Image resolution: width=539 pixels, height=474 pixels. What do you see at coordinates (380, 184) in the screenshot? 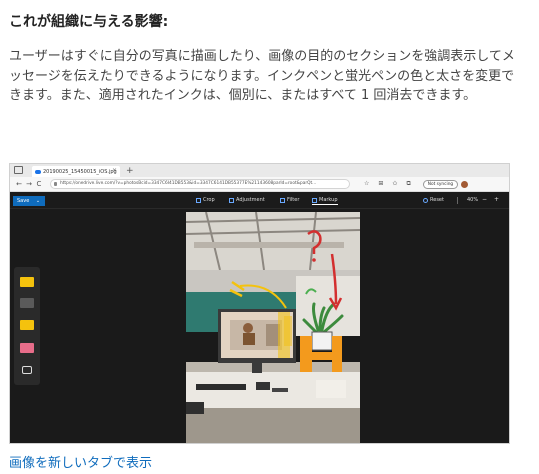
I see `split-screen-icon: ⊞` at bounding box center [380, 184].